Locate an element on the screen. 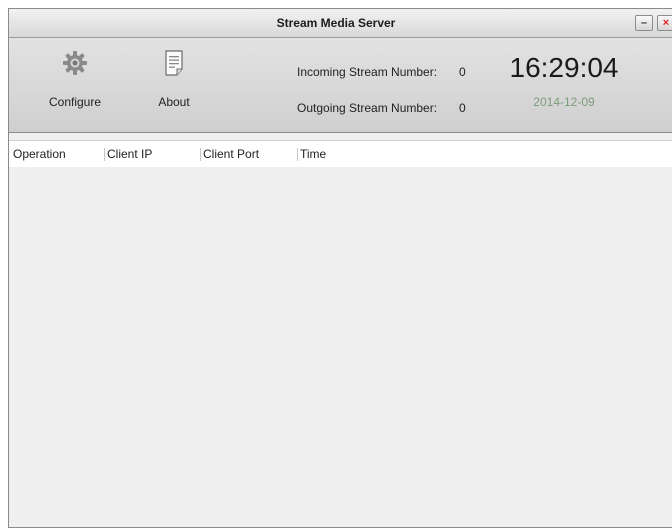 Image resolution: width=672 pixels, height=528 pixels. incoming-stream-value: 0 is located at coordinates (462, 72).